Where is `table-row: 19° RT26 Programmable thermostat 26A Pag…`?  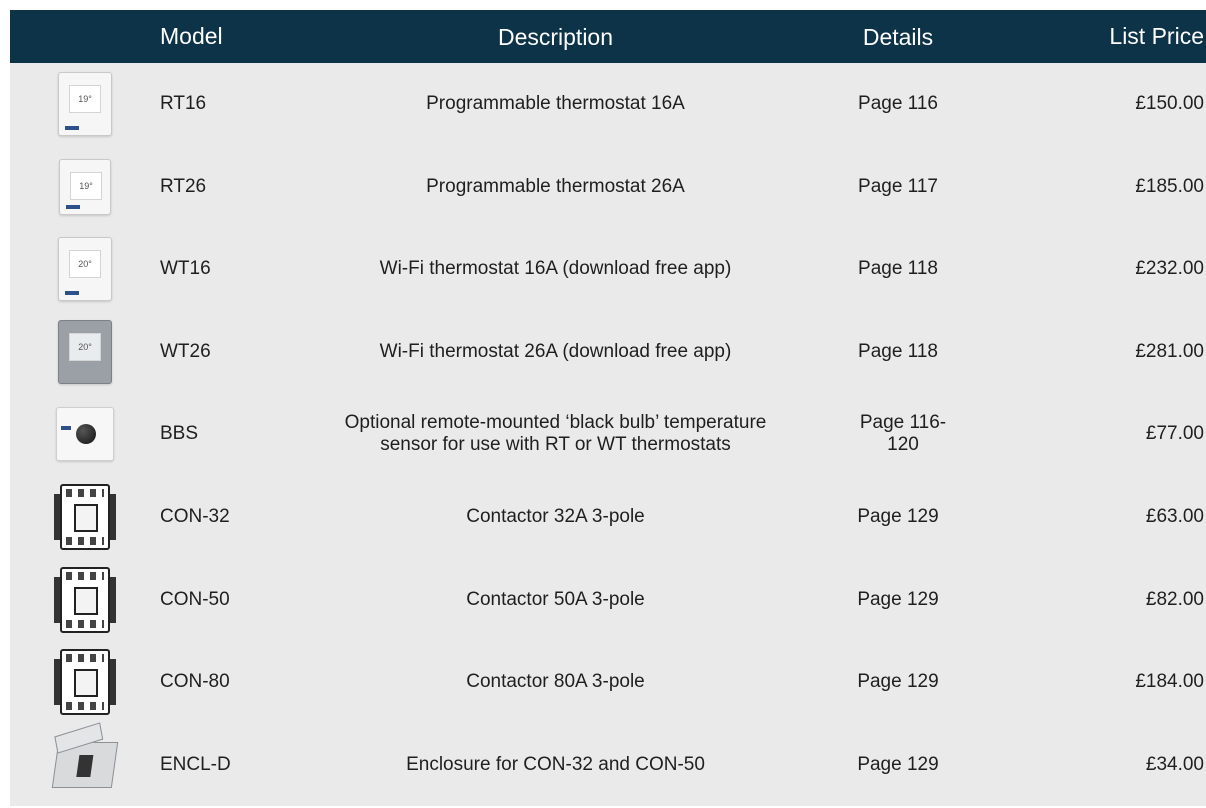 table-row: 19° RT26 Programmable thermostat 26A Pag… is located at coordinates (608, 187).